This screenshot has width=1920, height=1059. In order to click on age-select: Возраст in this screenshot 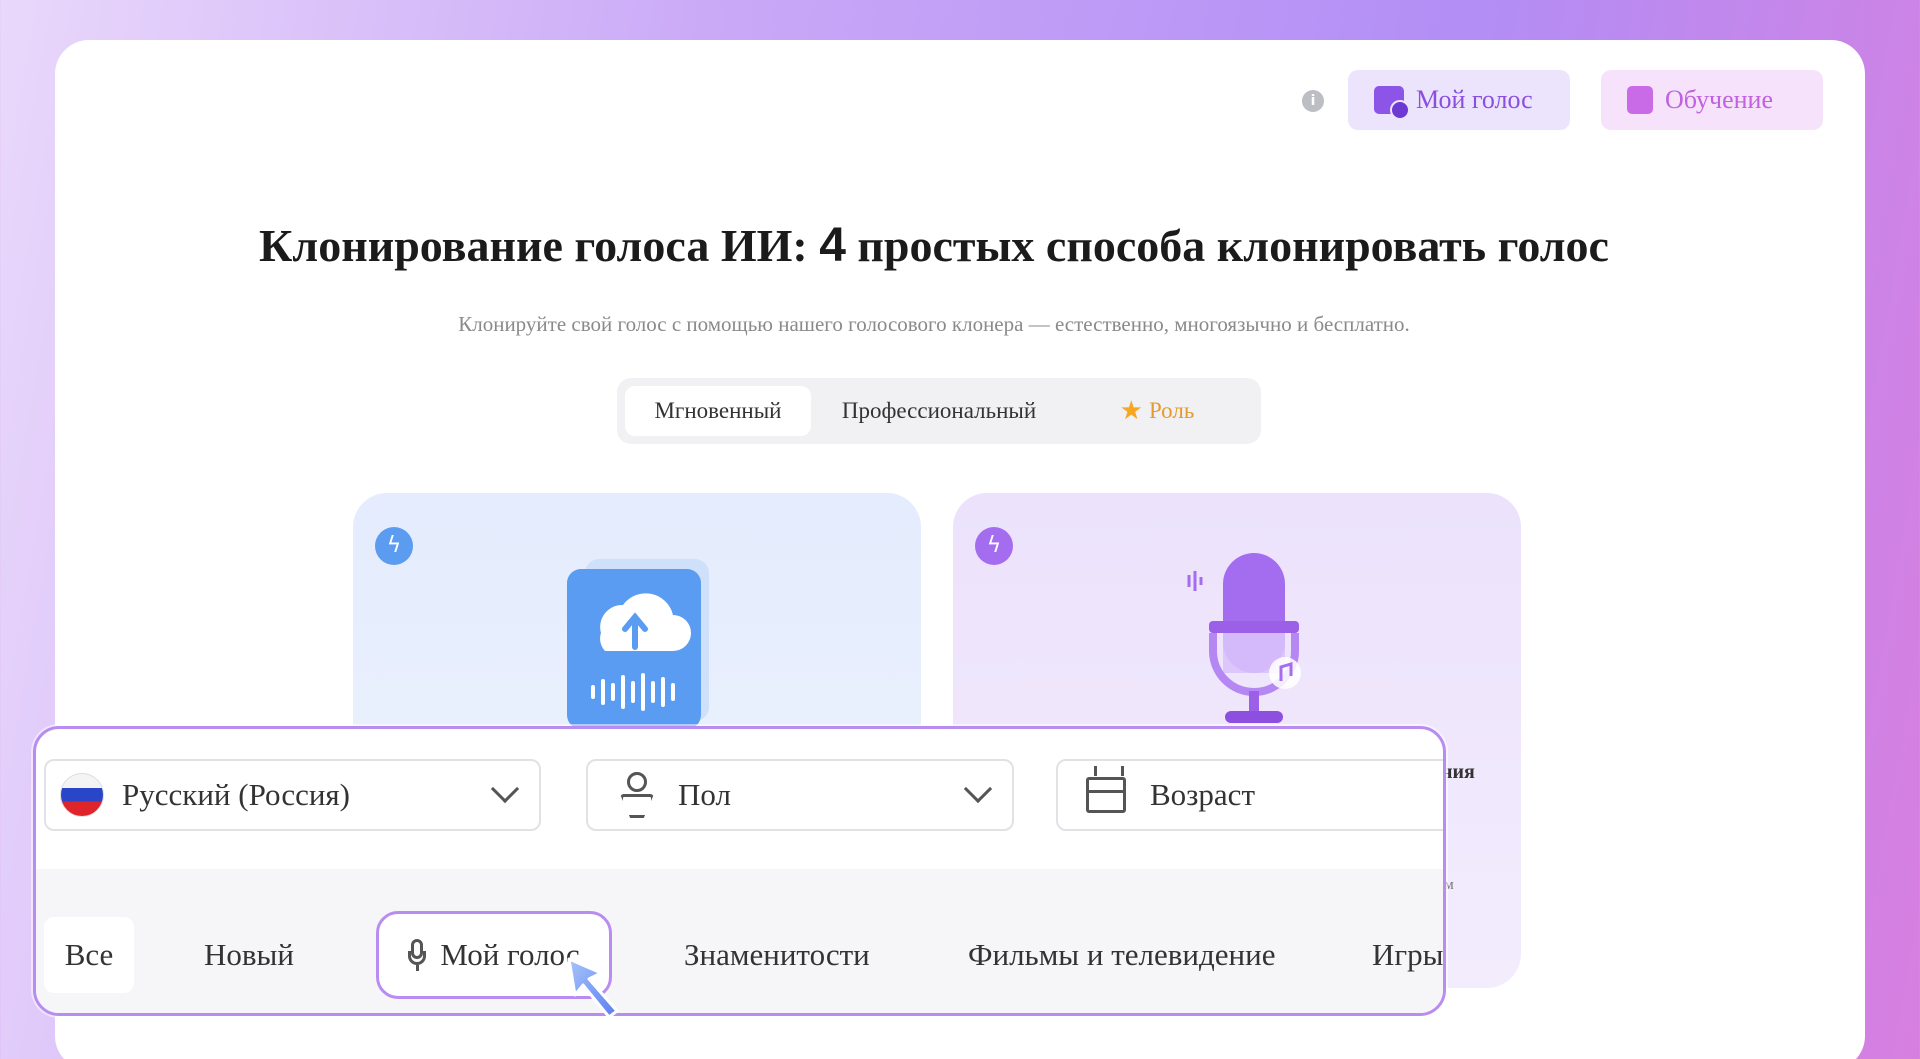, I will do `click(1249, 795)`.